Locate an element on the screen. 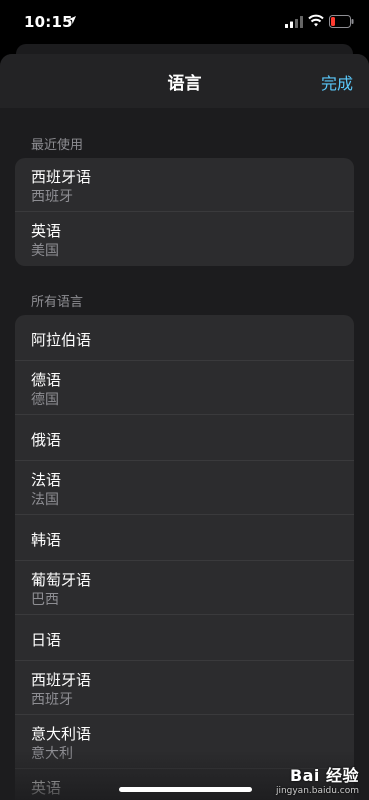 Image resolution: width=369 pixels, height=800 pixels. item-title: 俄语 is located at coordinates (46, 440).